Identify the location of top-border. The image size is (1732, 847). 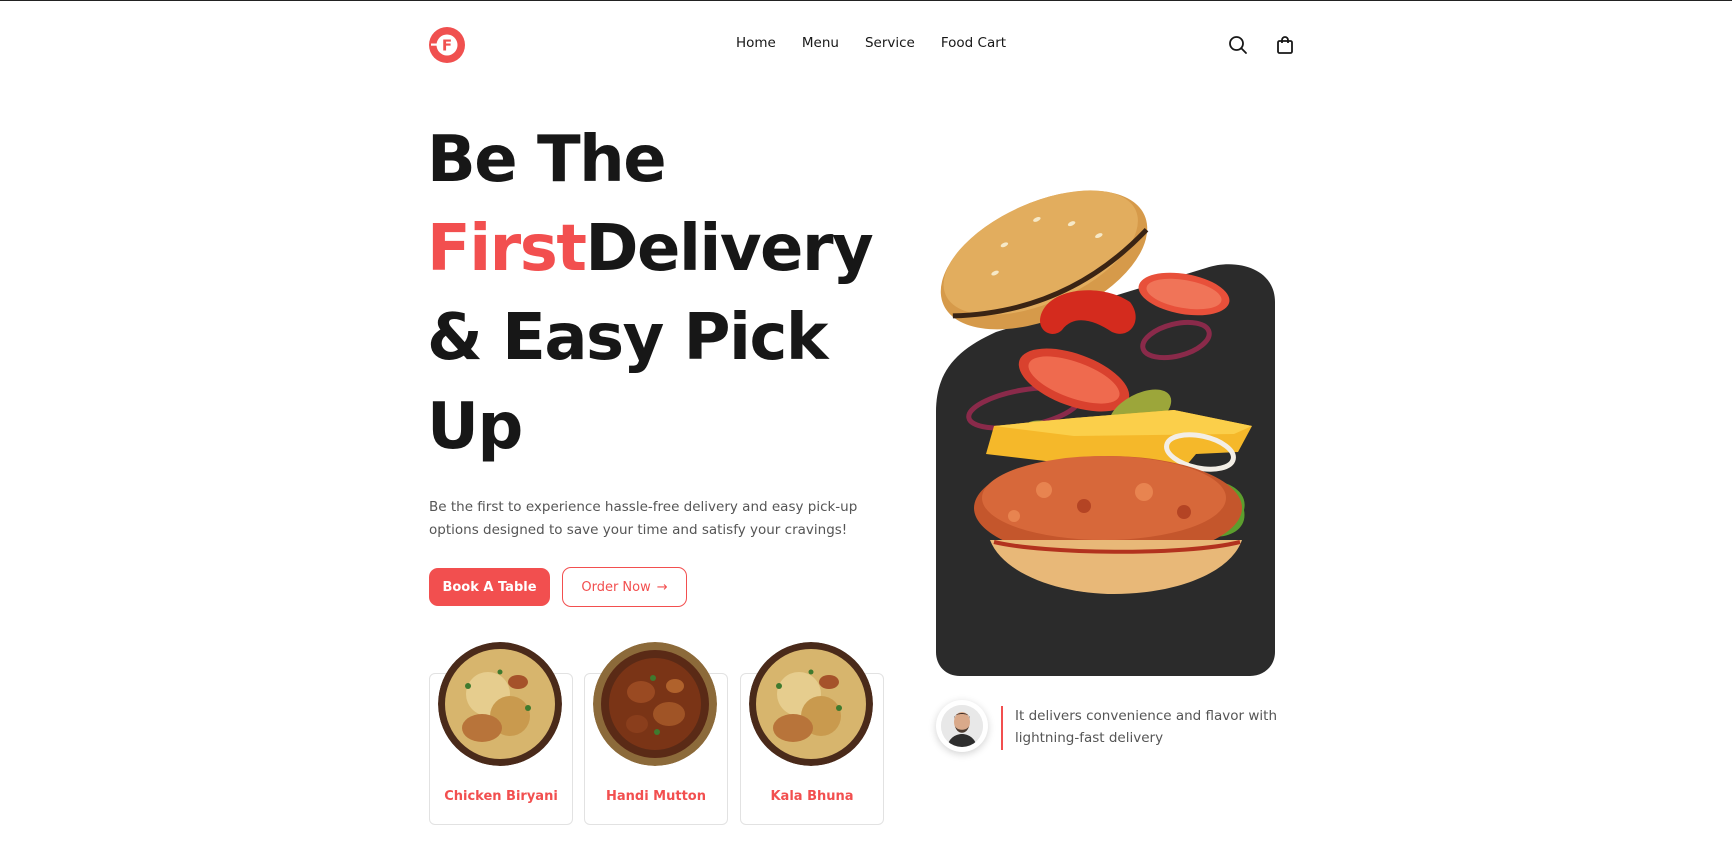
(866, 0).